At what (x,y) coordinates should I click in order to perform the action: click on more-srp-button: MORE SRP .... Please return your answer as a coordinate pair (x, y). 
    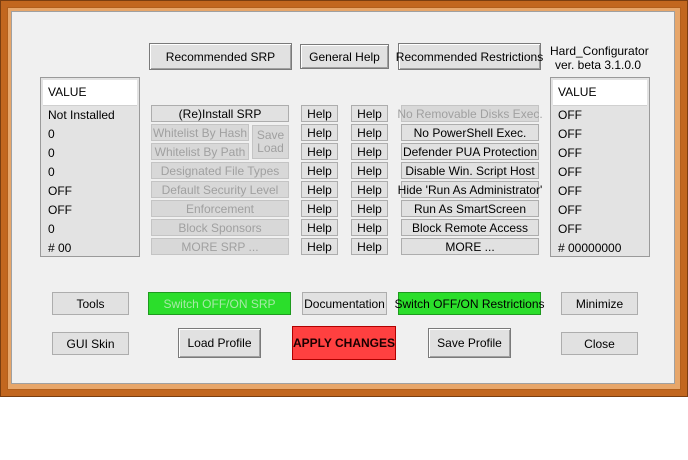
    Looking at the image, I should click on (220, 246).